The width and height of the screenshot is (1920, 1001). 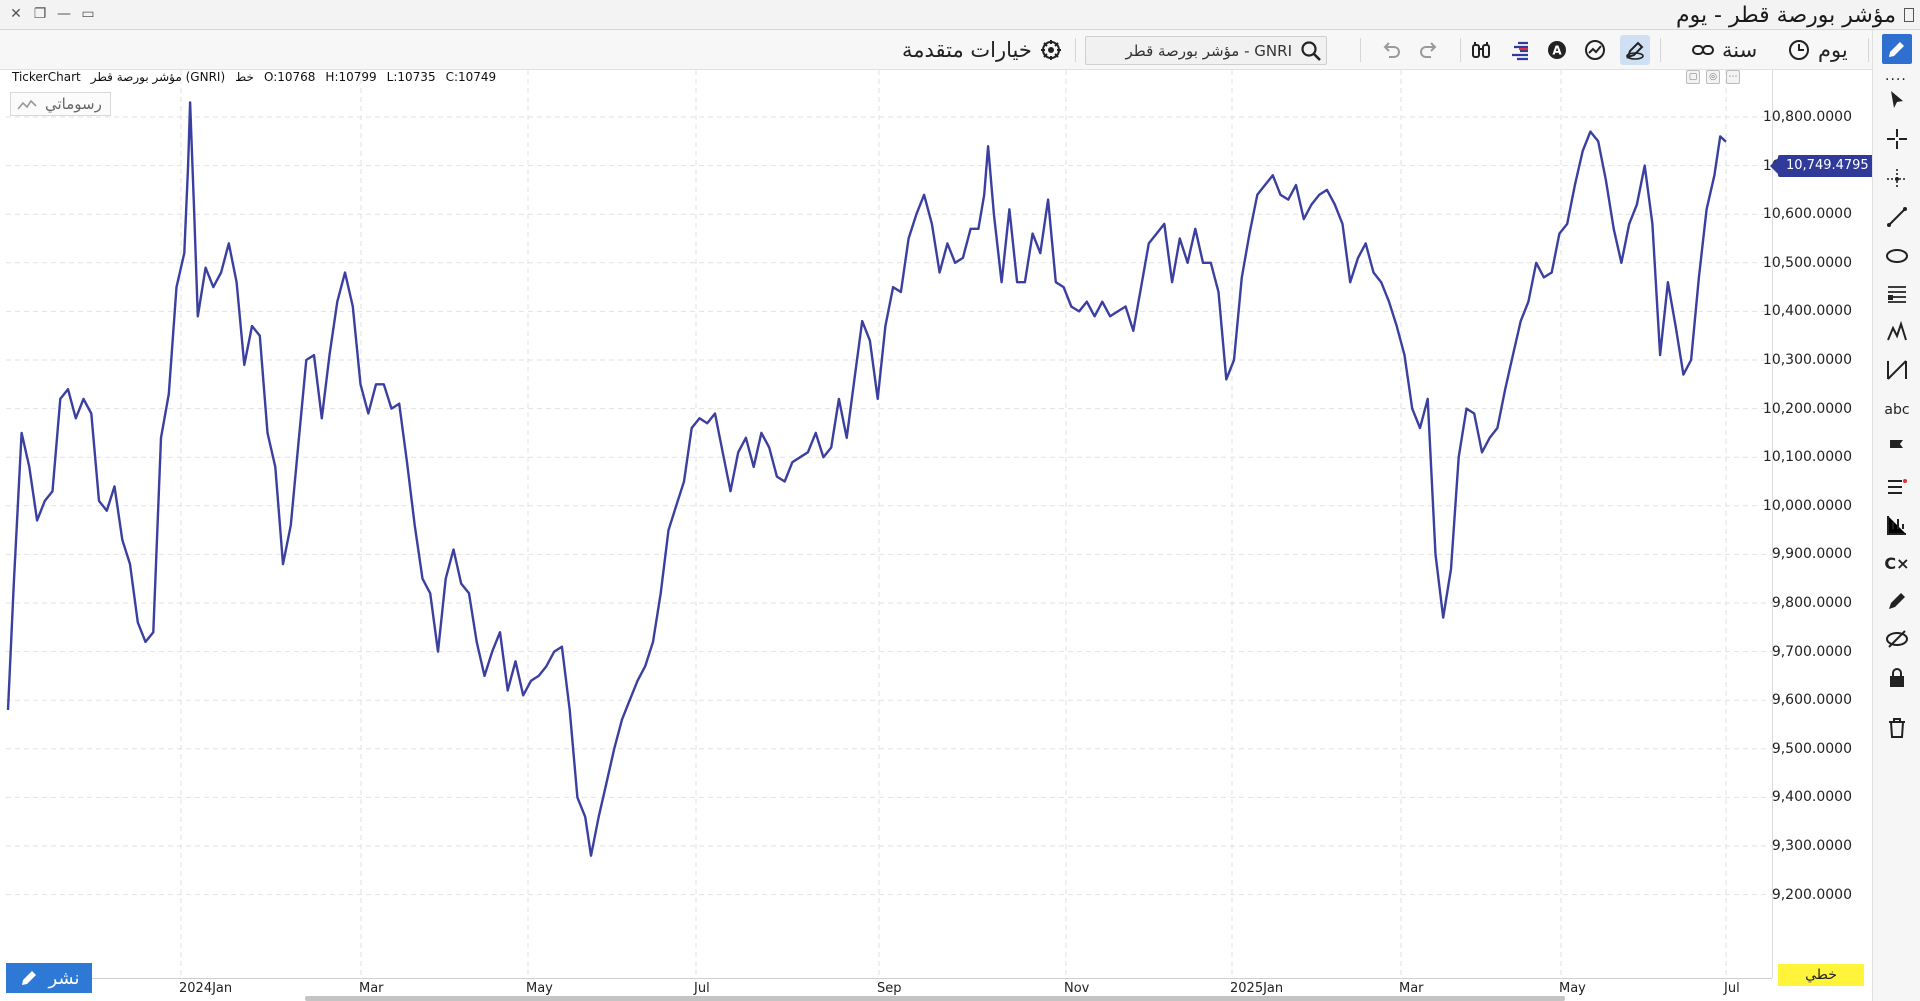 I want to click on shape-tool, so click(x=1897, y=256).